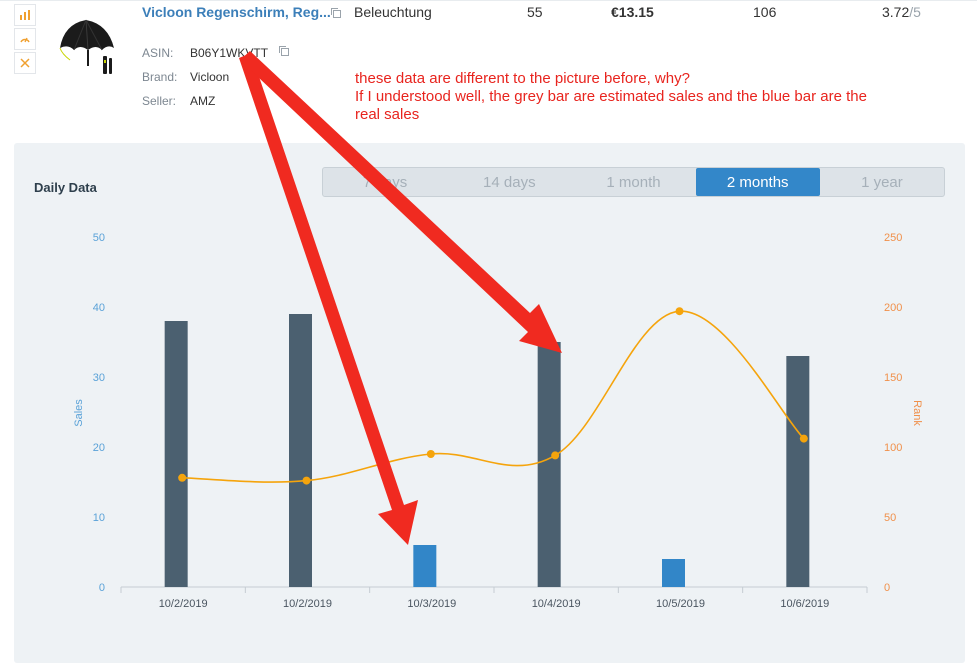  I want to click on x-tick-label: 10/4/2019, so click(556, 604).